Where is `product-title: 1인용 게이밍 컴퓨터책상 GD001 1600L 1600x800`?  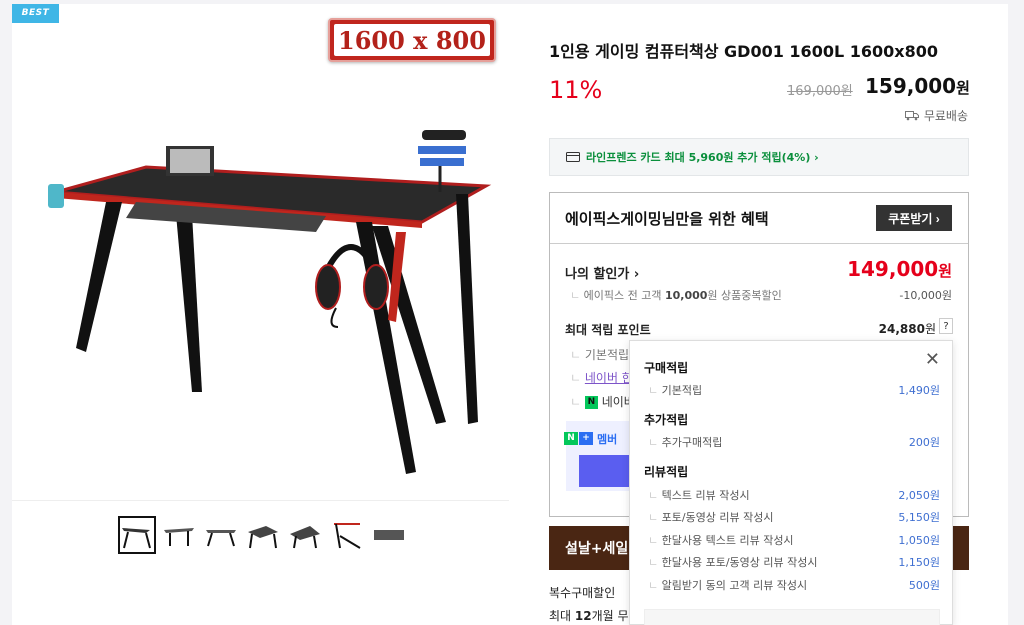
product-title: 1인용 게이밍 컴퓨터책상 GD001 1600L 1600x800 is located at coordinates (743, 51).